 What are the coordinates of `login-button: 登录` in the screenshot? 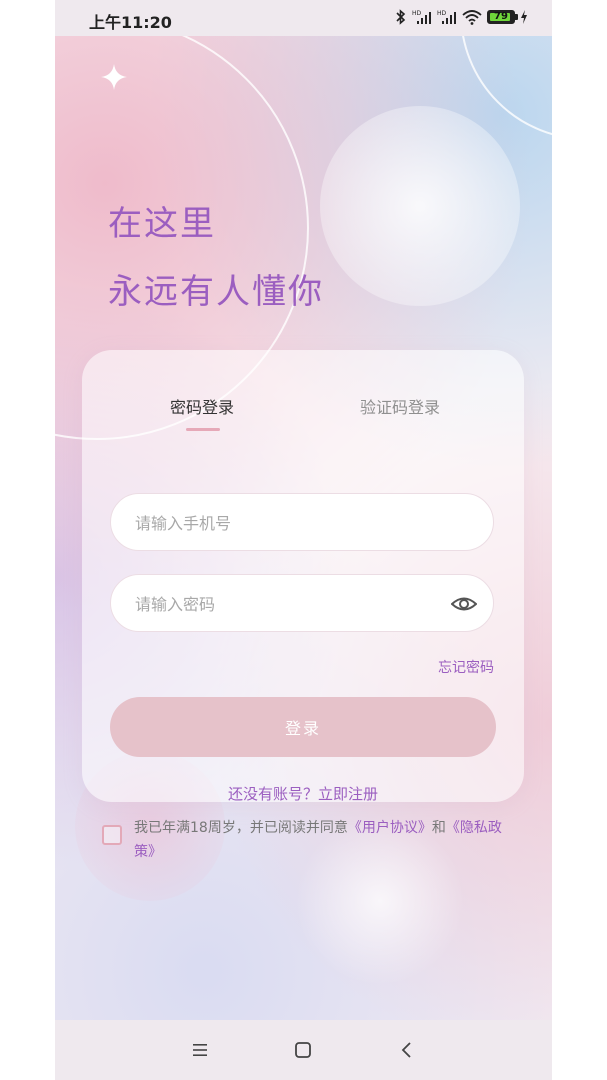 It's located at (303, 727).